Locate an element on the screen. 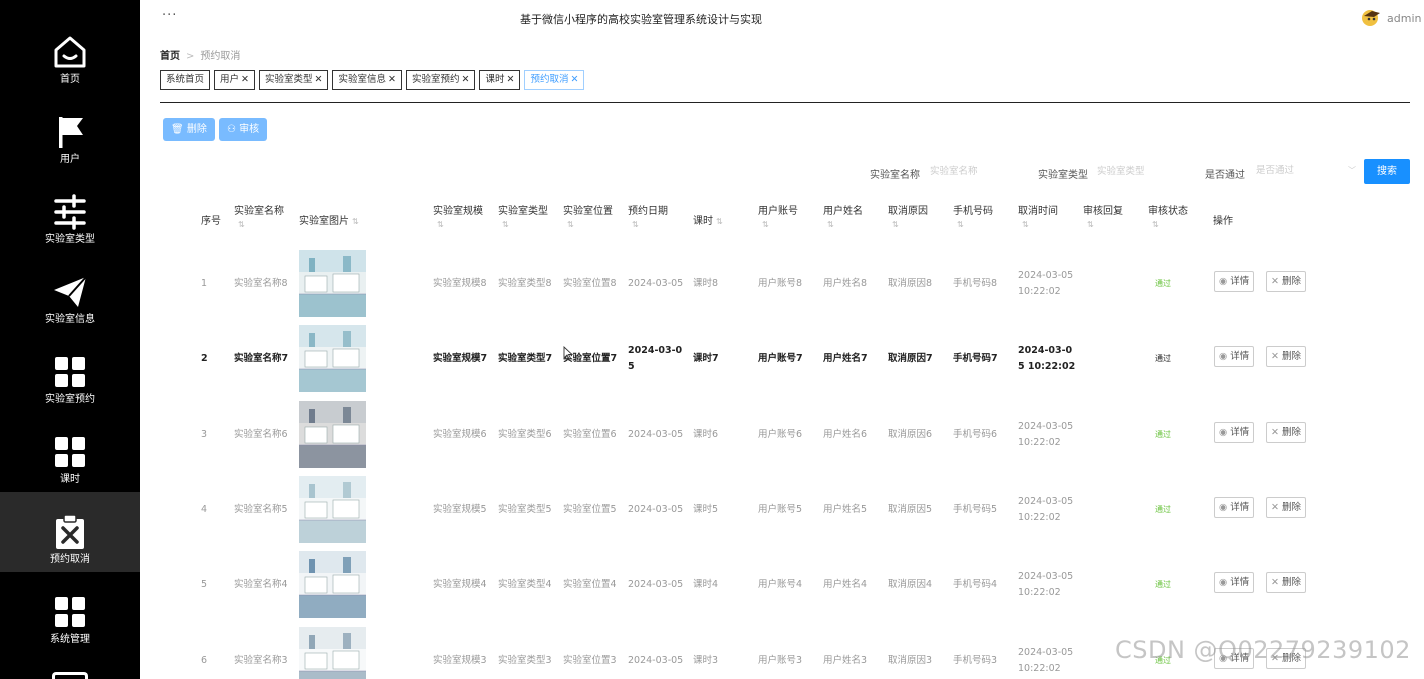  th-reply: 审核回复 ⇅ is located at coordinates (1103, 217).